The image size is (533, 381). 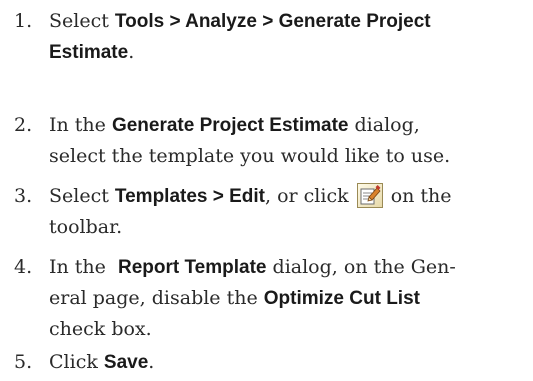 I want to click on plain-text: toolbar., so click(x=86, y=227).